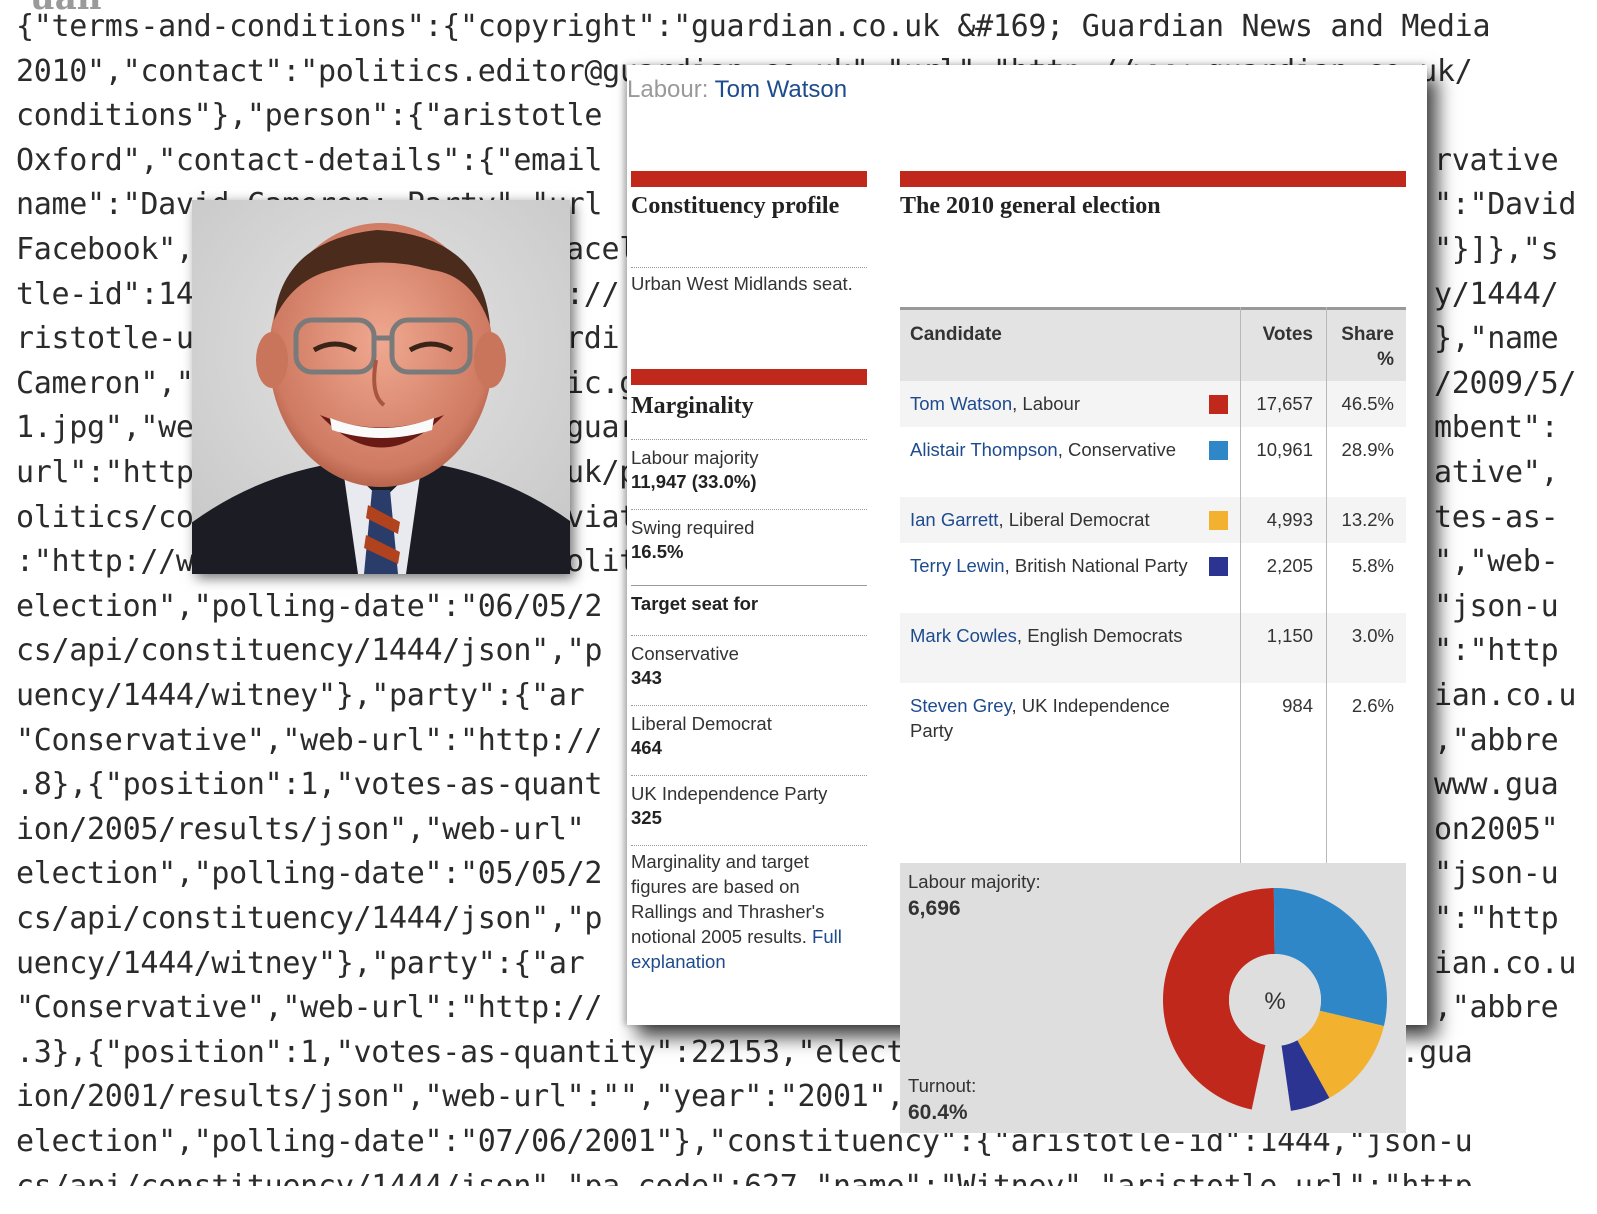 The height and width of the screenshot is (1214, 1597). Describe the element at coordinates (1359, 347) in the screenshot. I see `share-column-header: Share%` at that location.